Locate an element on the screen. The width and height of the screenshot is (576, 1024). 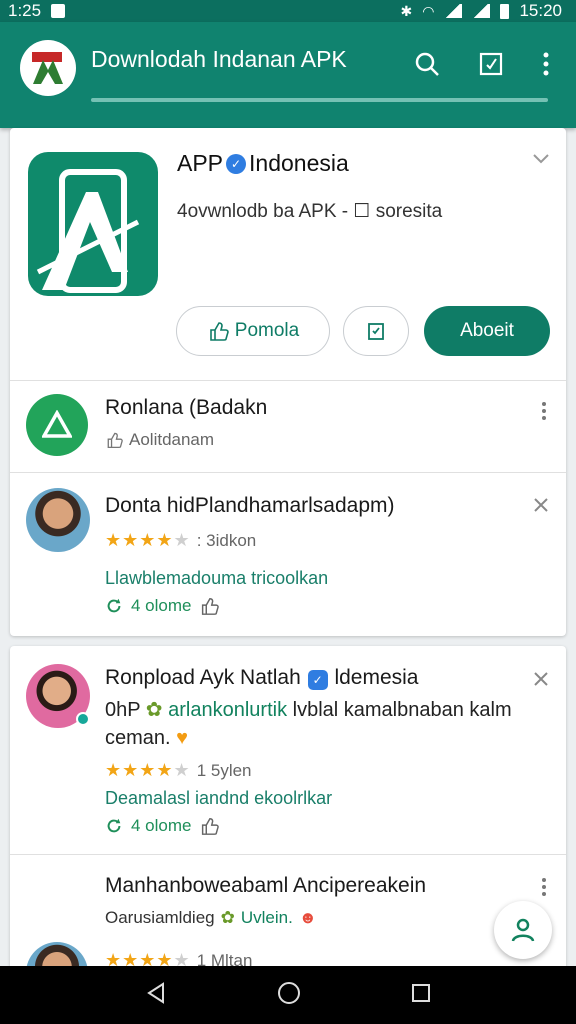
app-name: APP ✓ Indonesia is located at coordinates (263, 163).